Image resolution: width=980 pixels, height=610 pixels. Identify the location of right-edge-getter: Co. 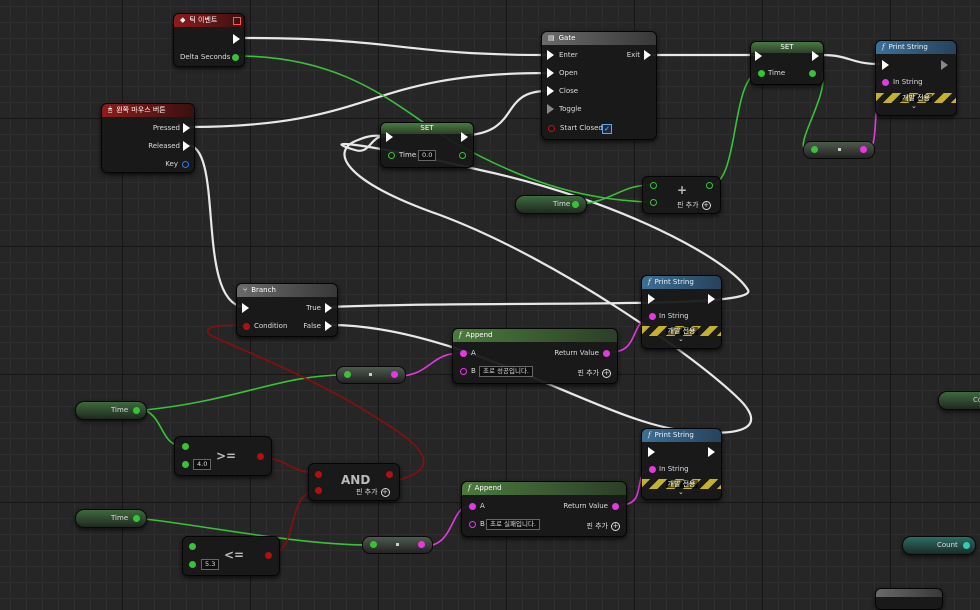
(959, 400).